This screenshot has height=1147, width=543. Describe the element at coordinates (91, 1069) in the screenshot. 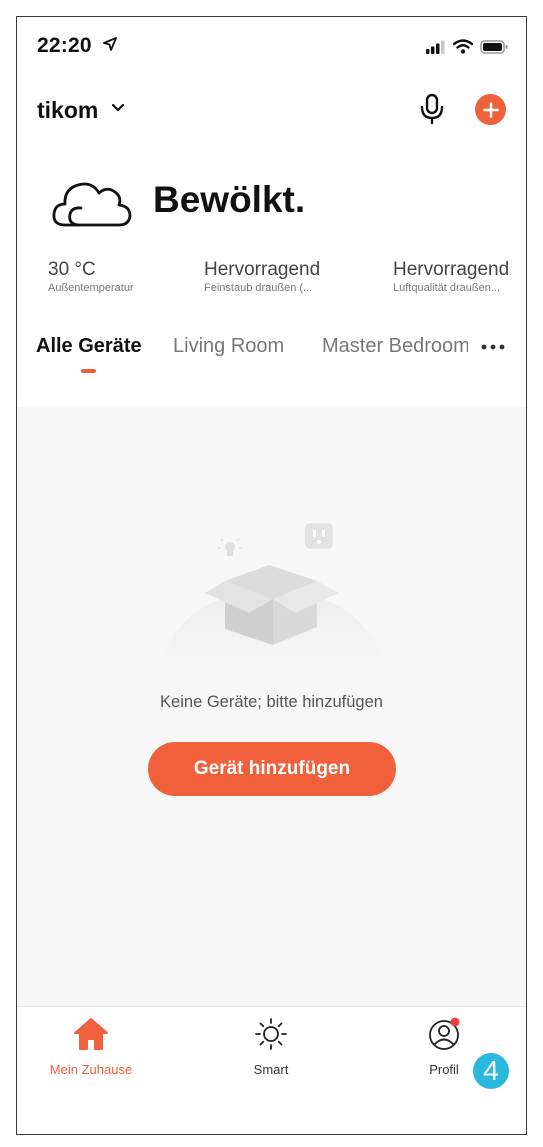

I see `tabbar-label: Mein Zuhause` at that location.